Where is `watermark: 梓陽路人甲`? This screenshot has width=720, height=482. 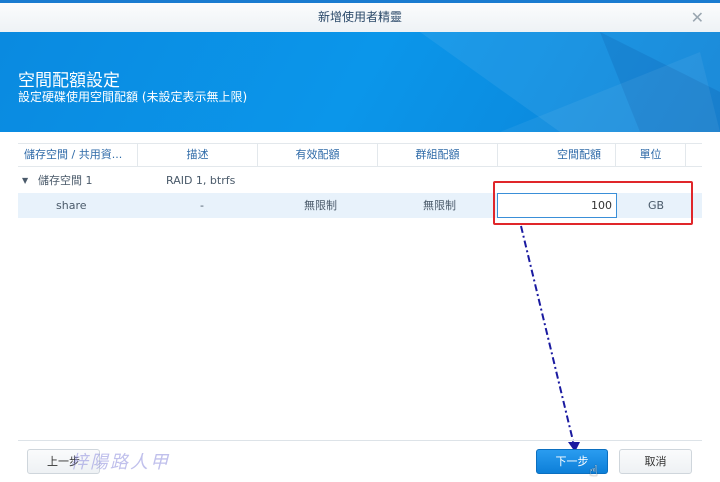 watermark: 梓陽路人甲 is located at coordinates (120, 462).